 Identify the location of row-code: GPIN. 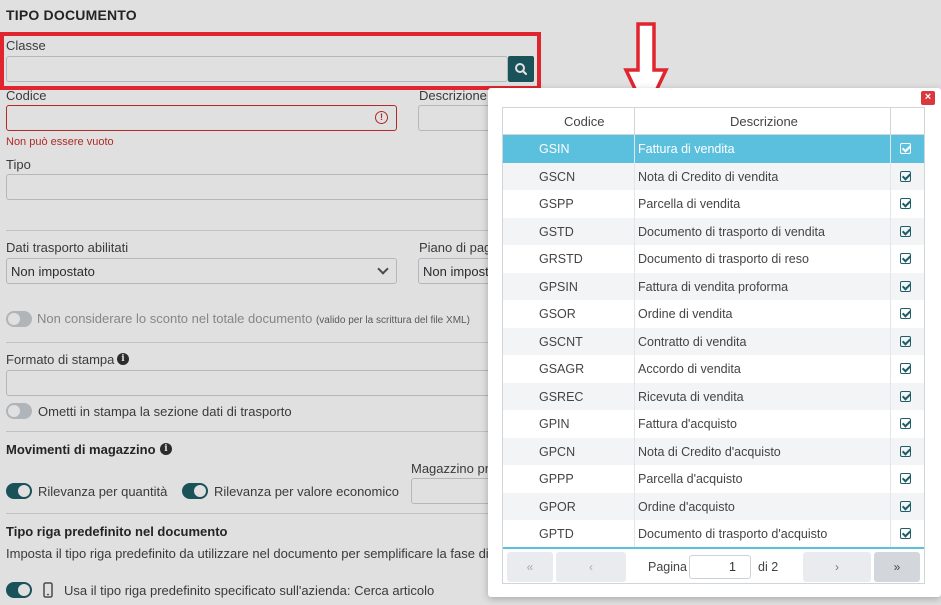
(554, 424).